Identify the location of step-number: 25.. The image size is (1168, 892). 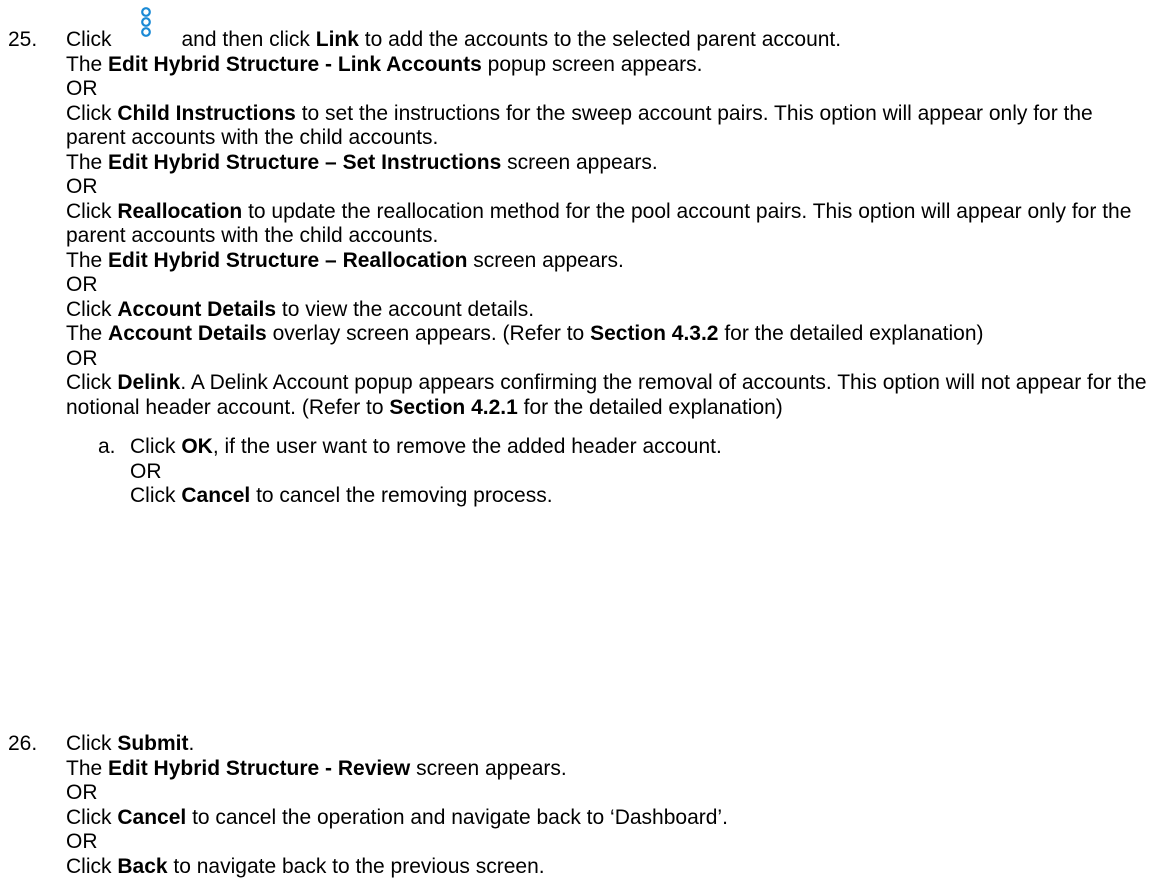
(23, 39).